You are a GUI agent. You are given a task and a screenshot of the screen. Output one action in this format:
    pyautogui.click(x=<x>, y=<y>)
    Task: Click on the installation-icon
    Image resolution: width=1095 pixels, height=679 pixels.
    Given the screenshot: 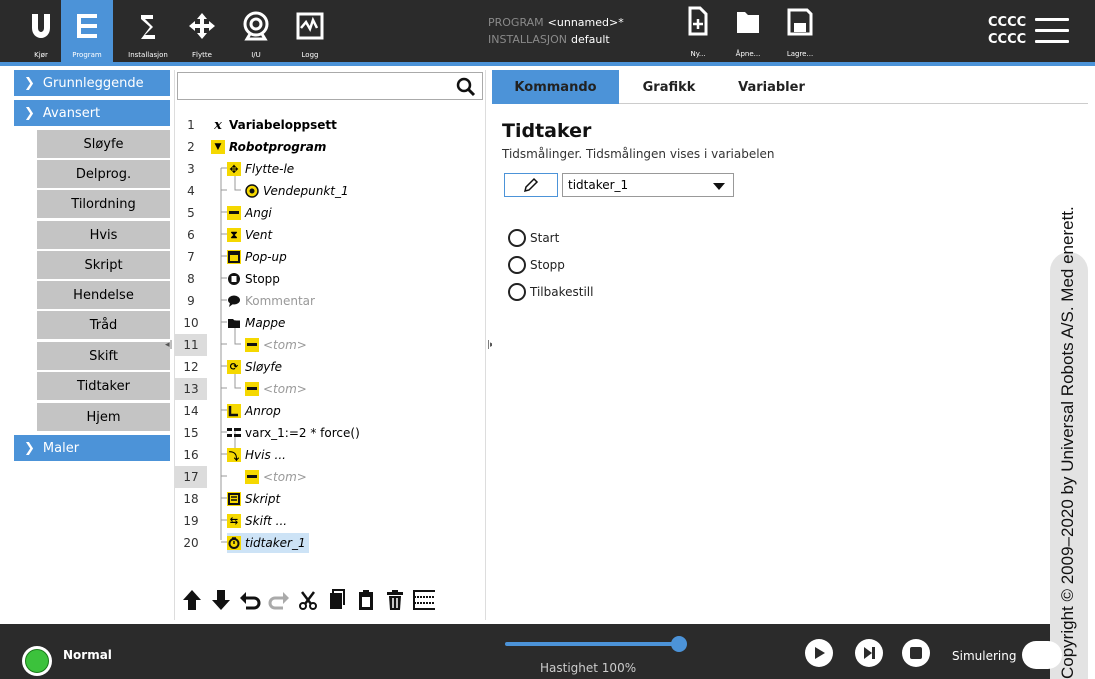 What is the action you would take?
    pyautogui.click(x=148, y=25)
    